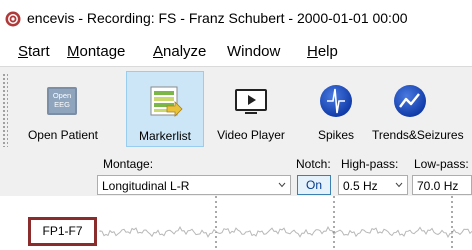 The width and height of the screenshot is (472, 250). Describe the element at coordinates (410, 101) in the screenshot. I see `trend-icon` at that location.